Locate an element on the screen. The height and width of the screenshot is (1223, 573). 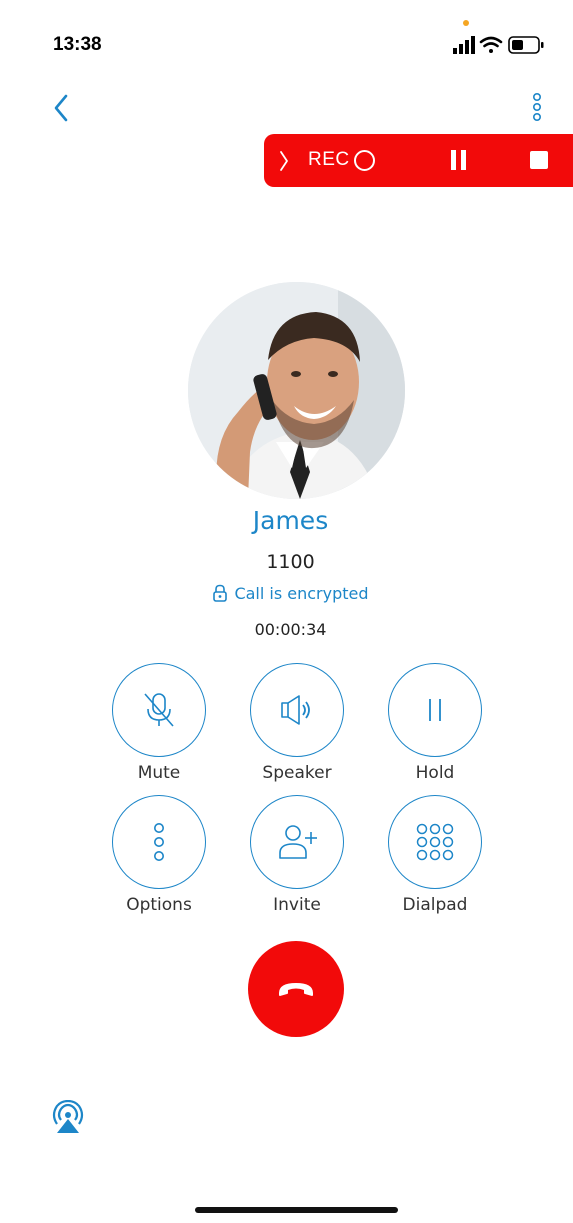
speaker-button is located at coordinates (297, 710).